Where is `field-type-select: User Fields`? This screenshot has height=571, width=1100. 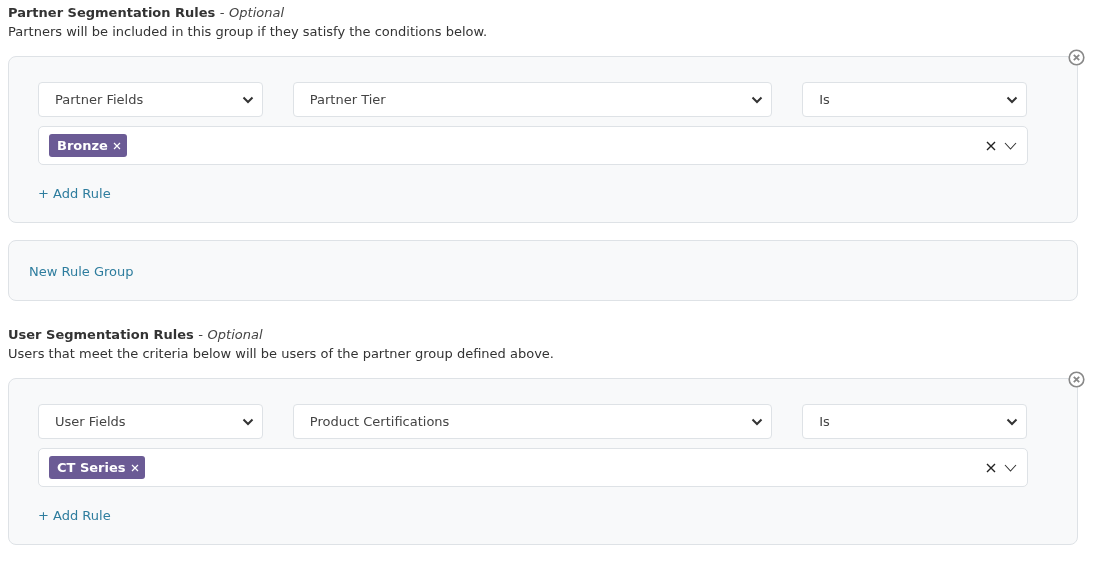 field-type-select: User Fields is located at coordinates (150, 421).